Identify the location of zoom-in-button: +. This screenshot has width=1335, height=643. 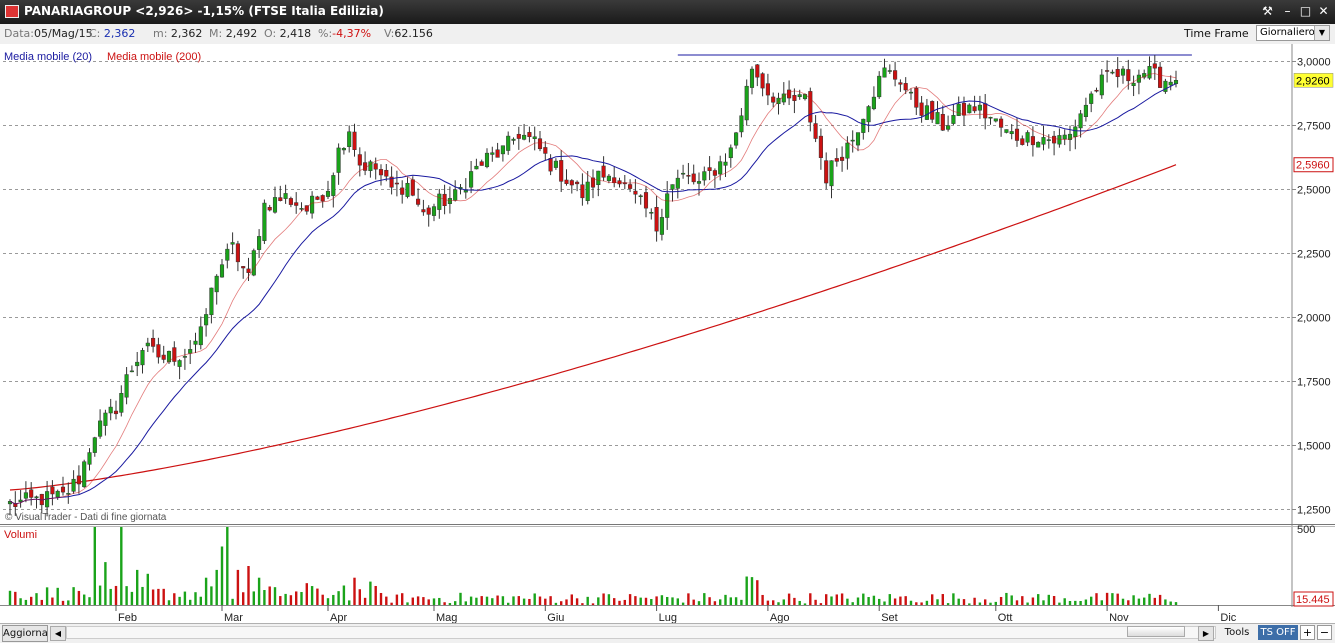
(1307, 632).